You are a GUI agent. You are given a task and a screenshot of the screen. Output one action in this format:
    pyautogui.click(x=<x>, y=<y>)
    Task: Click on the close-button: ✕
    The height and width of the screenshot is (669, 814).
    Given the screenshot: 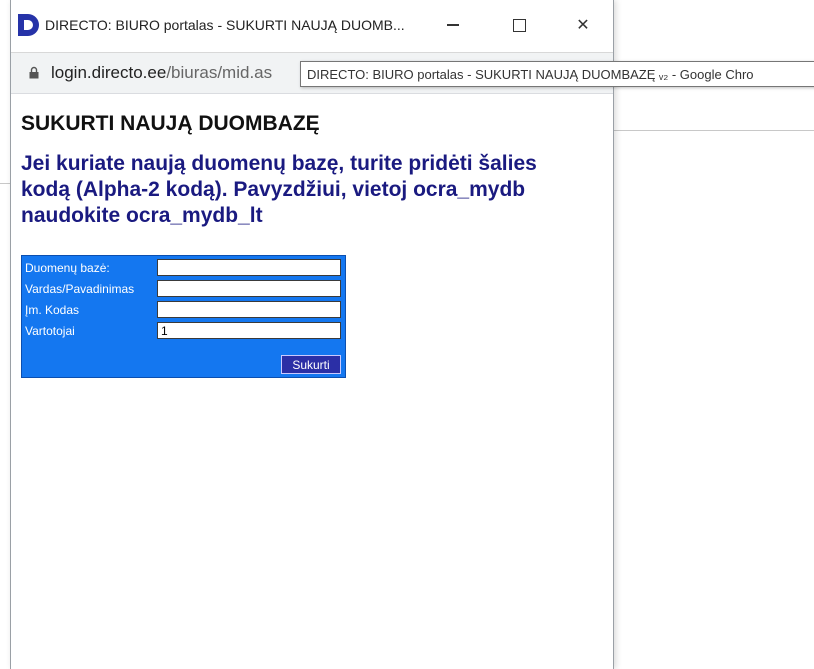 What is the action you would take?
    pyautogui.click(x=583, y=25)
    